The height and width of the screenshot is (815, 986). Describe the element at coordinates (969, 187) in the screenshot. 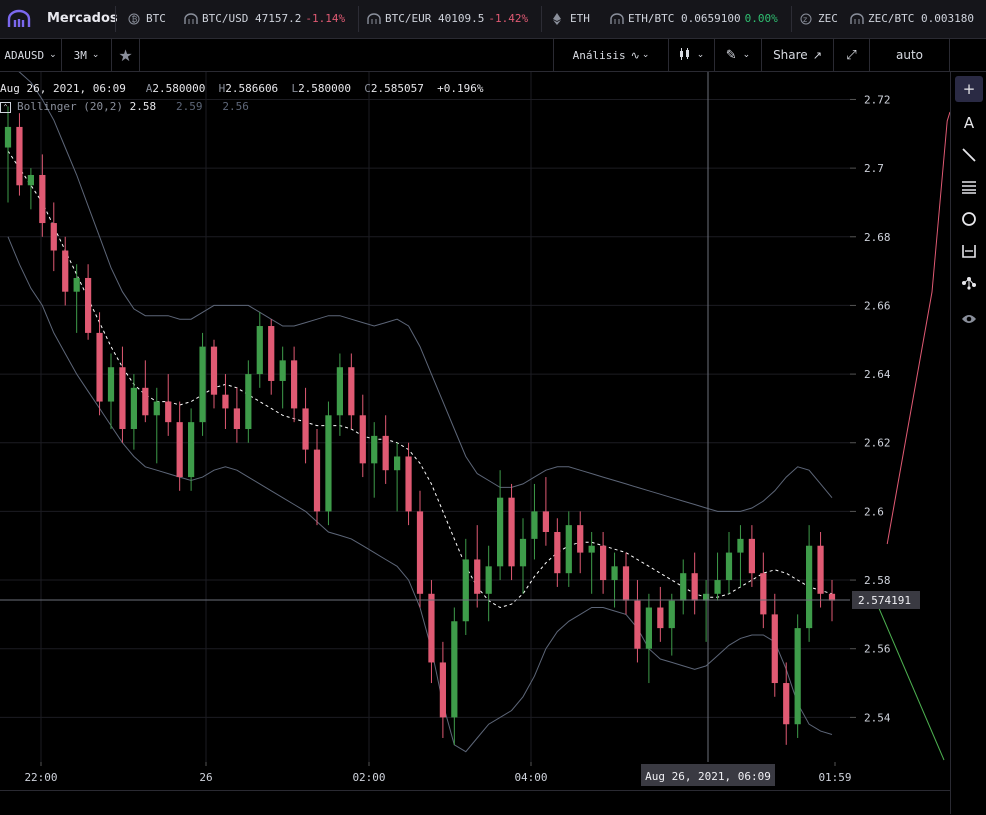

I see `fib-tool-icon` at that location.